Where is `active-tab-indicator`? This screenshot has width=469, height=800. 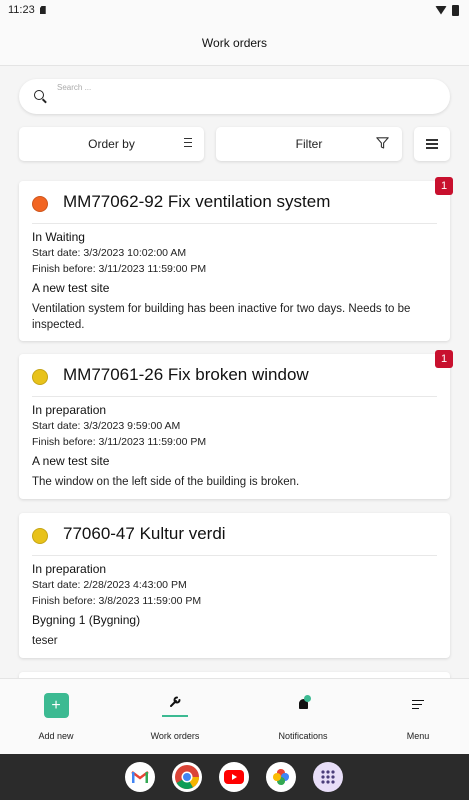 active-tab-indicator is located at coordinates (175, 716).